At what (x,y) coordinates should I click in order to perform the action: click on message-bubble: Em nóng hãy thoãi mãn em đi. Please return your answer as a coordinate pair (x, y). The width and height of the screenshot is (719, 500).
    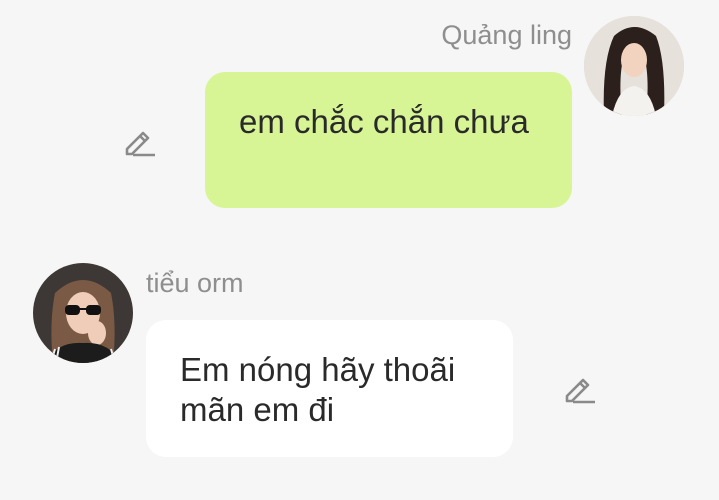
    Looking at the image, I should click on (329, 388).